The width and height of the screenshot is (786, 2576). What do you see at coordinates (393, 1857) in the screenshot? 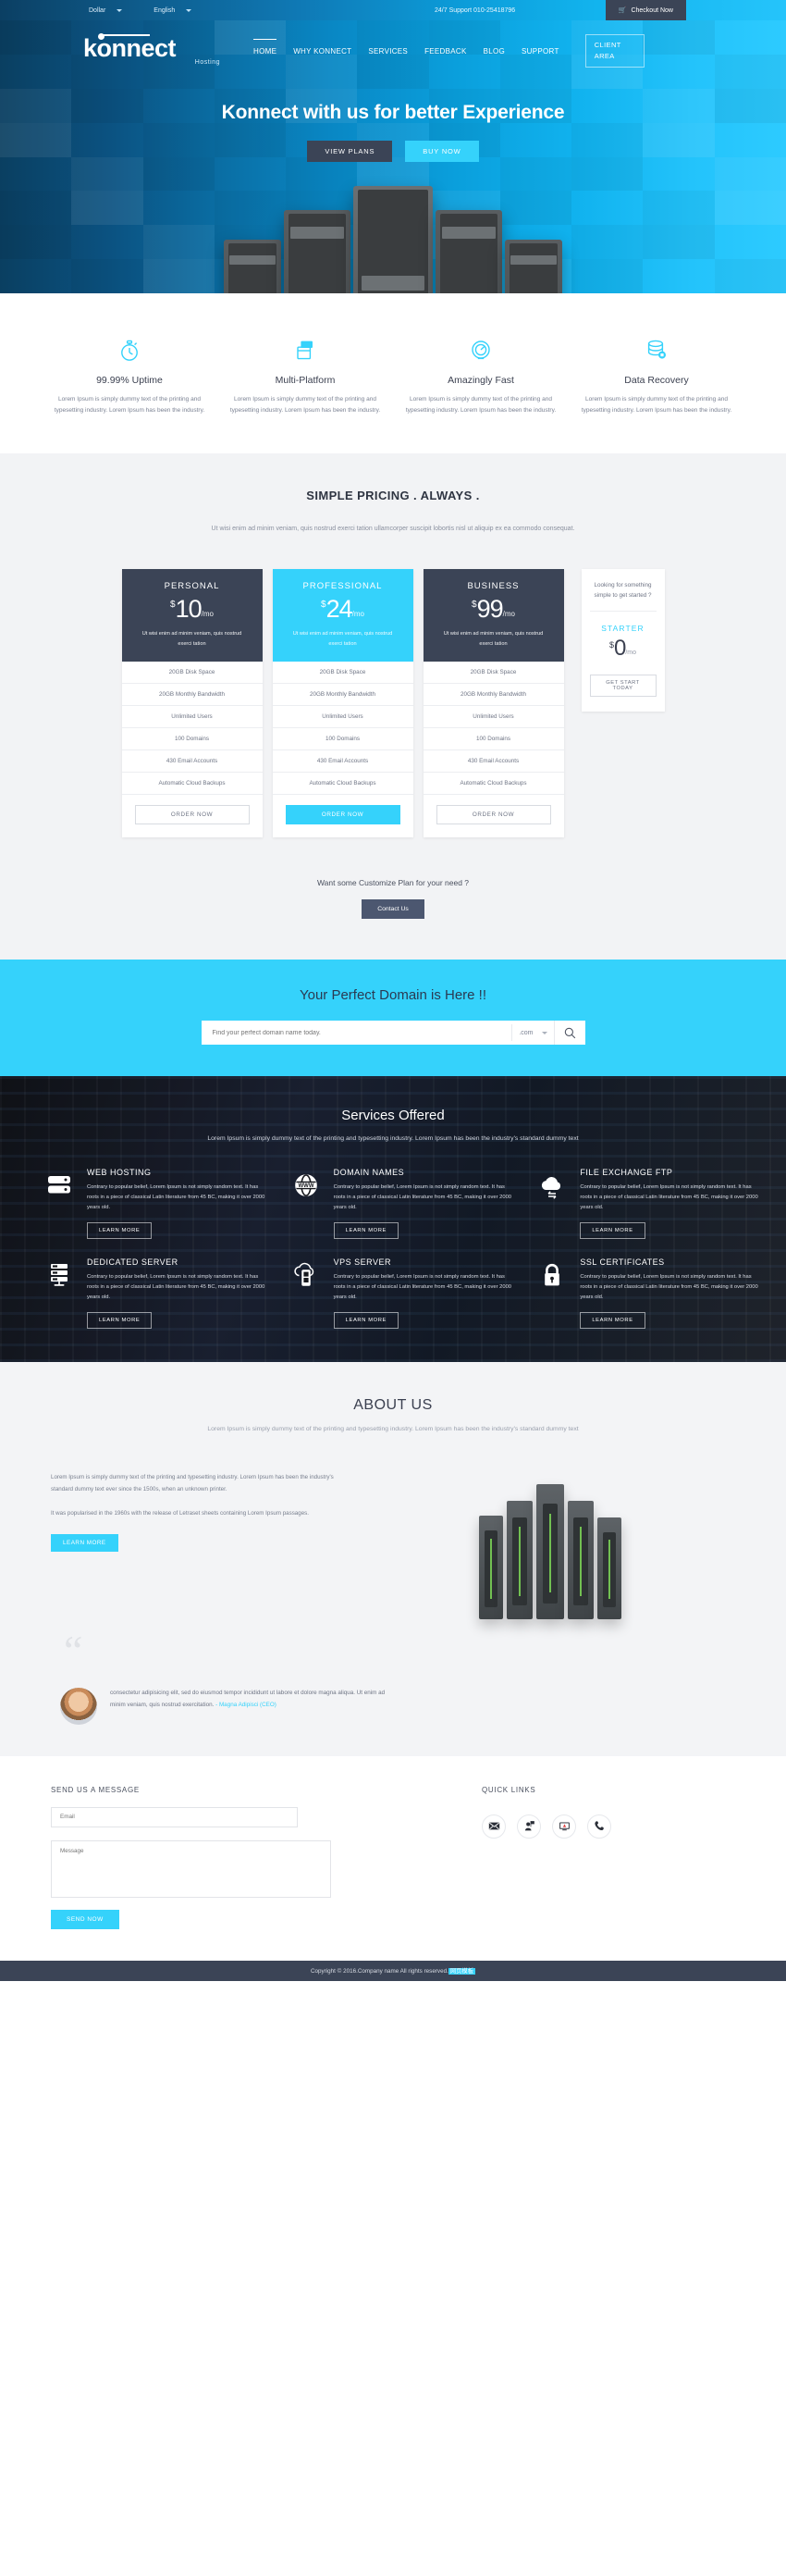
I see `contact-row: SEND US A MESSAGE SEND NOW QUICK LINKS` at bounding box center [393, 1857].